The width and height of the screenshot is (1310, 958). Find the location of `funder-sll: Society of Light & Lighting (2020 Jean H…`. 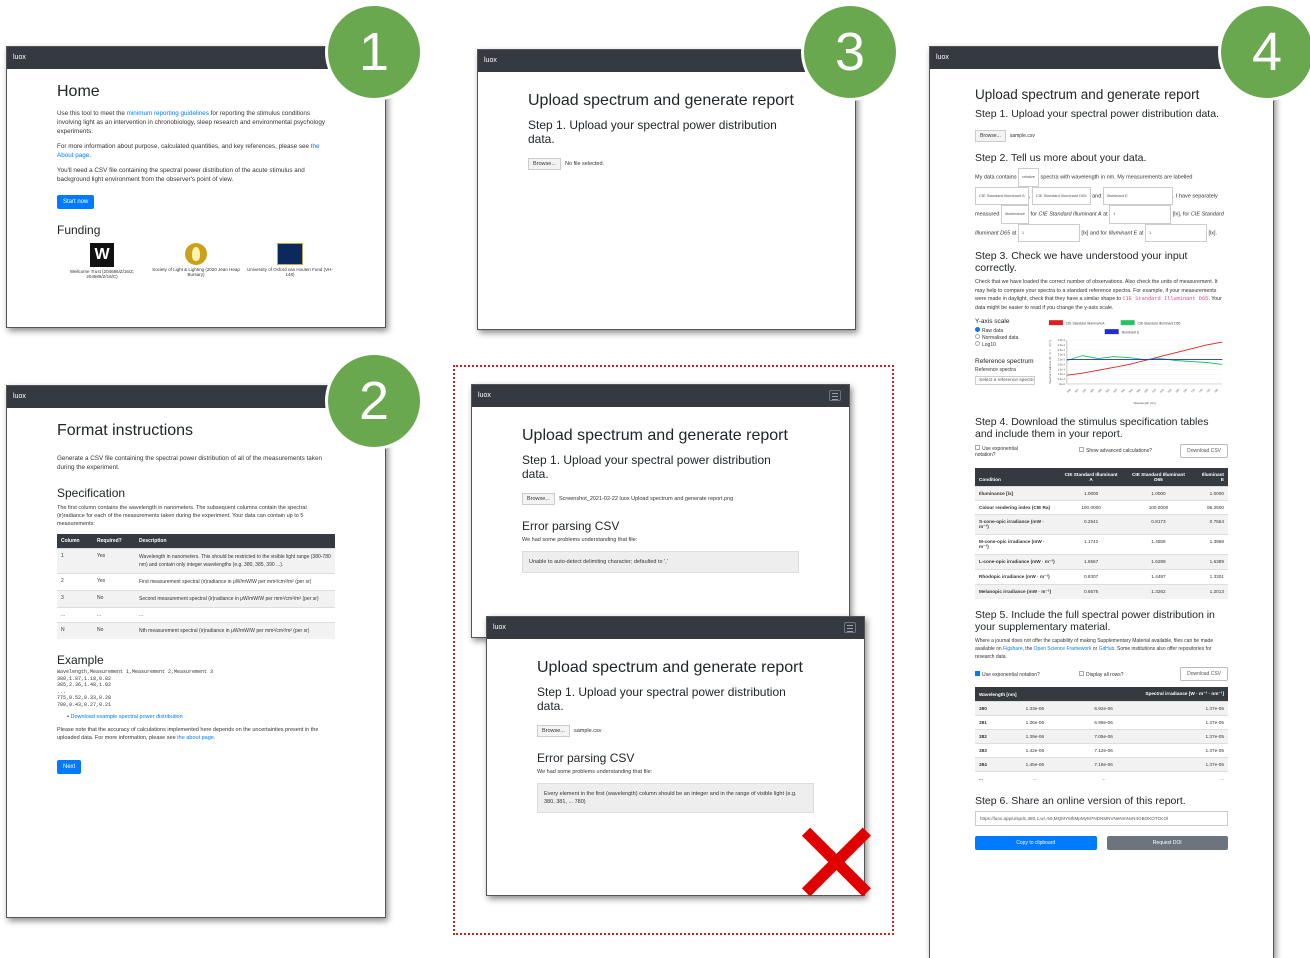

funder-sll: Society of Light & Lighting (2020 Jean H… is located at coordinates (196, 261).